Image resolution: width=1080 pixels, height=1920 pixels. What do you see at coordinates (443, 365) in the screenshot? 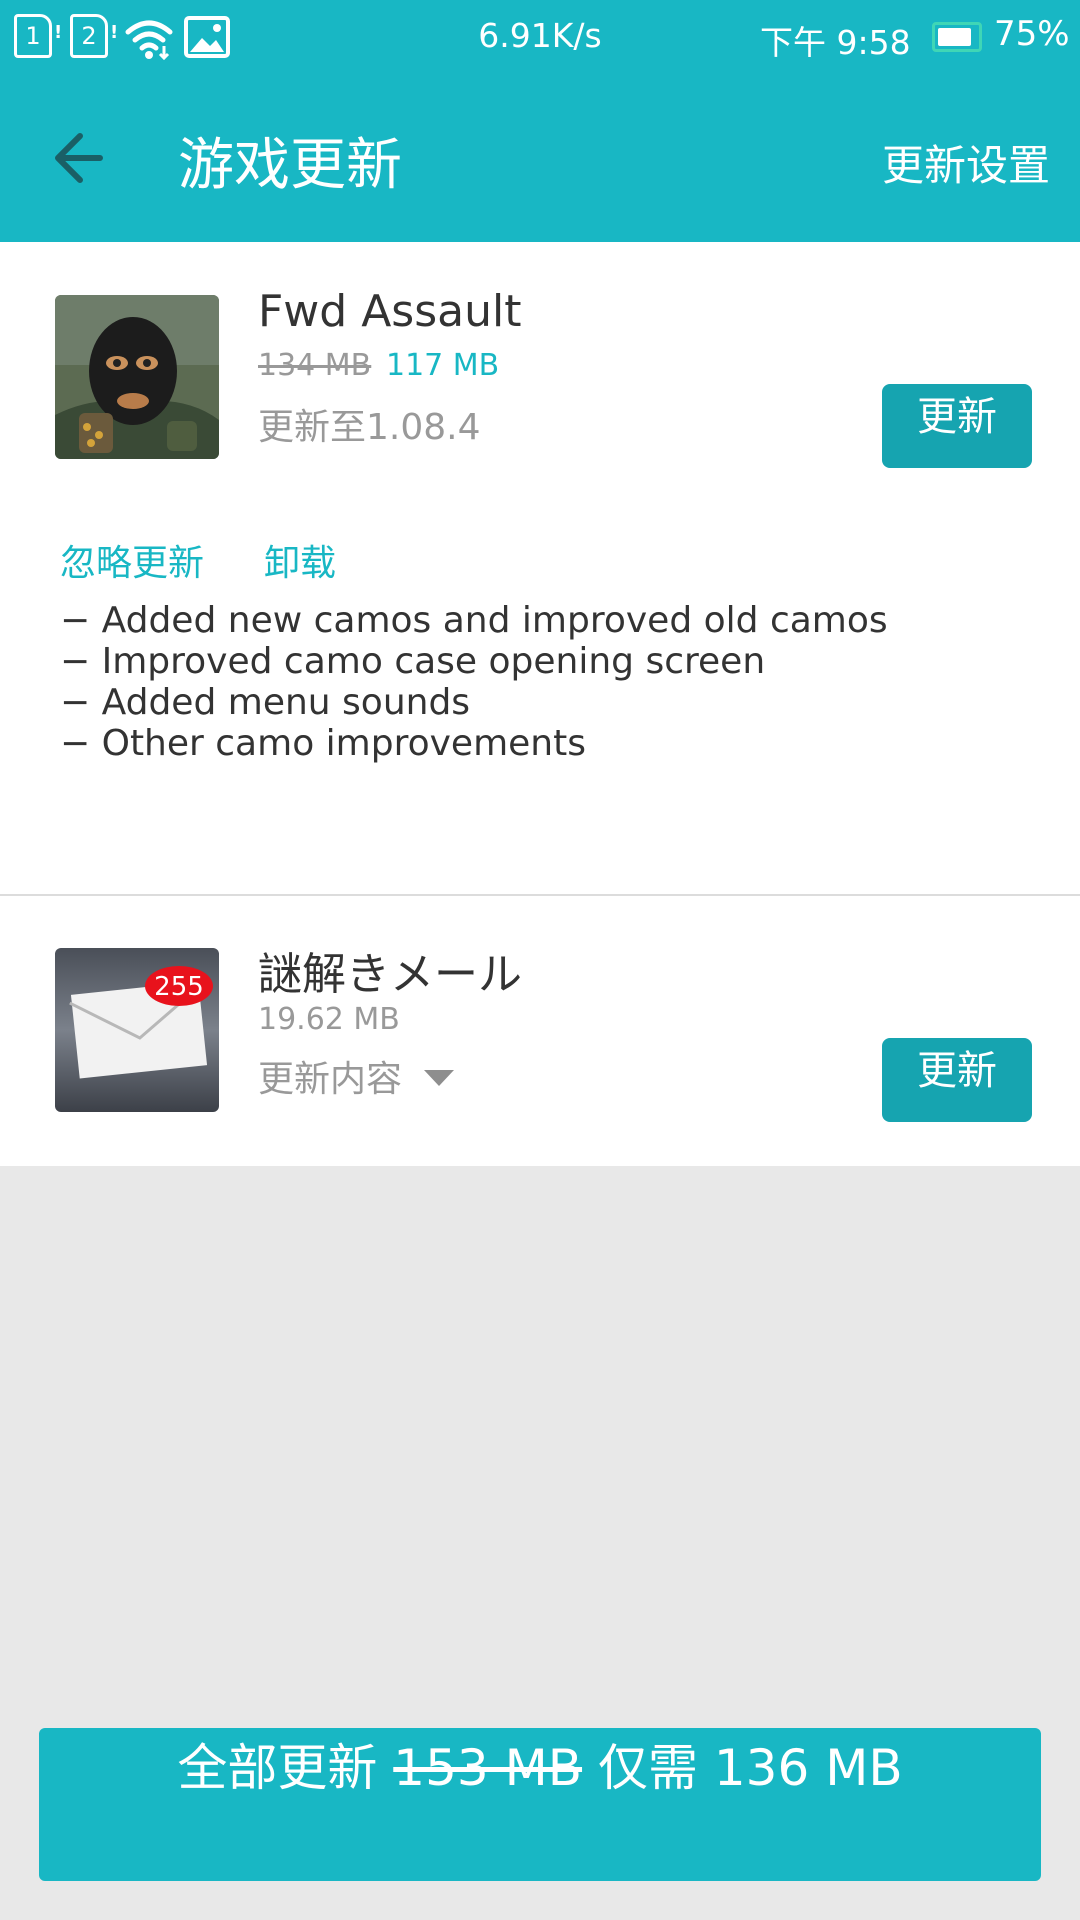
I see `patch-size: 117 MB` at bounding box center [443, 365].